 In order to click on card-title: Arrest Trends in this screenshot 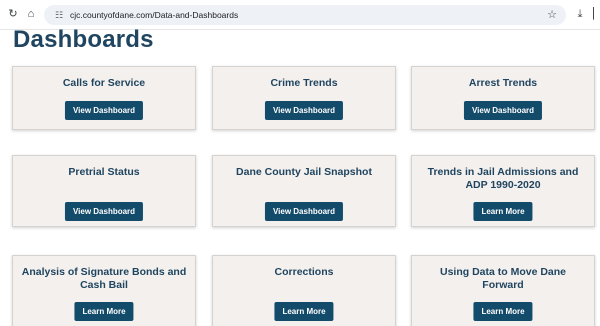, I will do `click(503, 83)`.